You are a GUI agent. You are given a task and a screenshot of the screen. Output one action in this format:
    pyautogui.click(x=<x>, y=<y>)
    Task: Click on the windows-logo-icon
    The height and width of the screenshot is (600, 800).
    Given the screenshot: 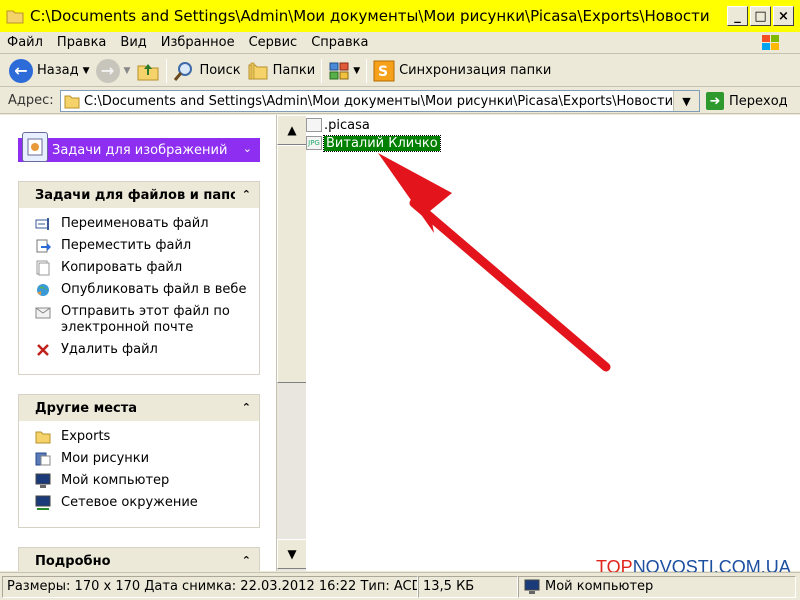 What is the action you would take?
    pyautogui.click(x=771, y=43)
    